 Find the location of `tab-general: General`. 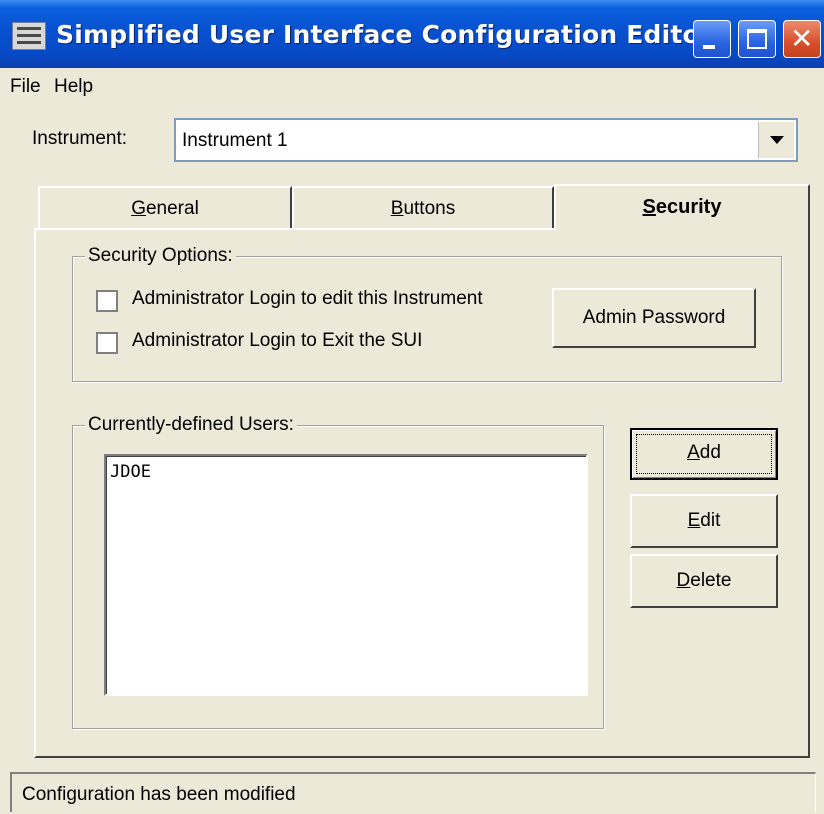

tab-general: General is located at coordinates (165, 207).